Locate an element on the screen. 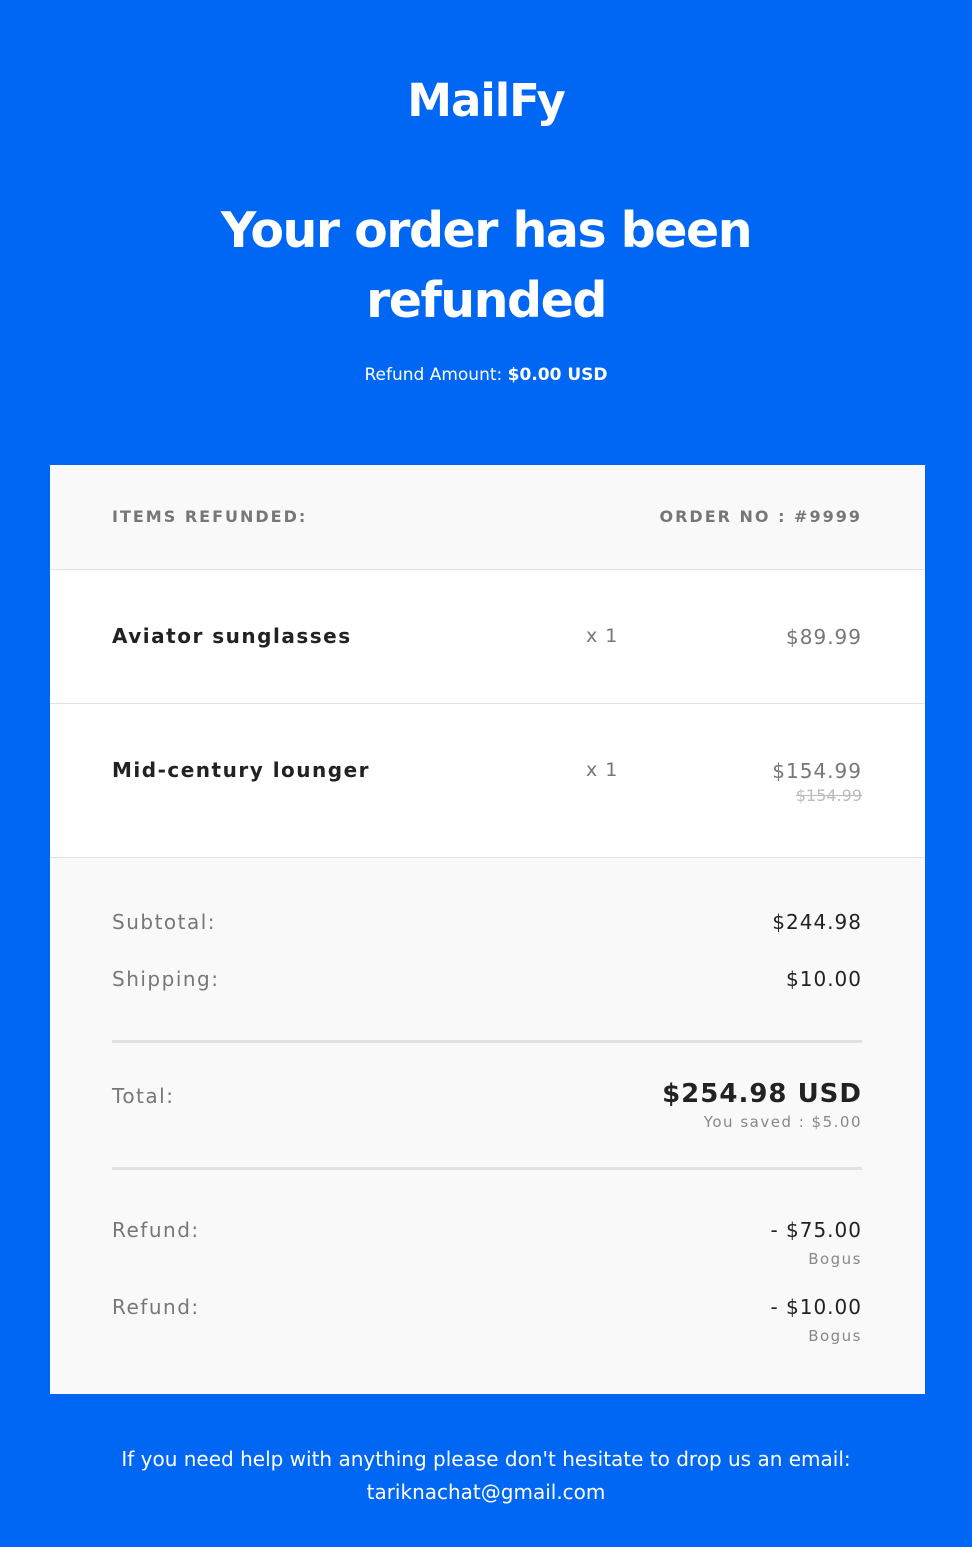 The height and width of the screenshot is (1547, 972). page-title: Your order has been refunded is located at coordinates (486, 265).